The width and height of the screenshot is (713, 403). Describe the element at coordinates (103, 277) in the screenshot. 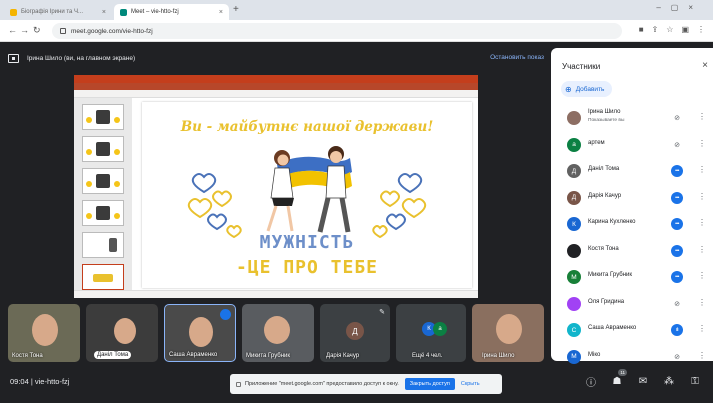

I see `slide-thumbnail-selected` at that location.